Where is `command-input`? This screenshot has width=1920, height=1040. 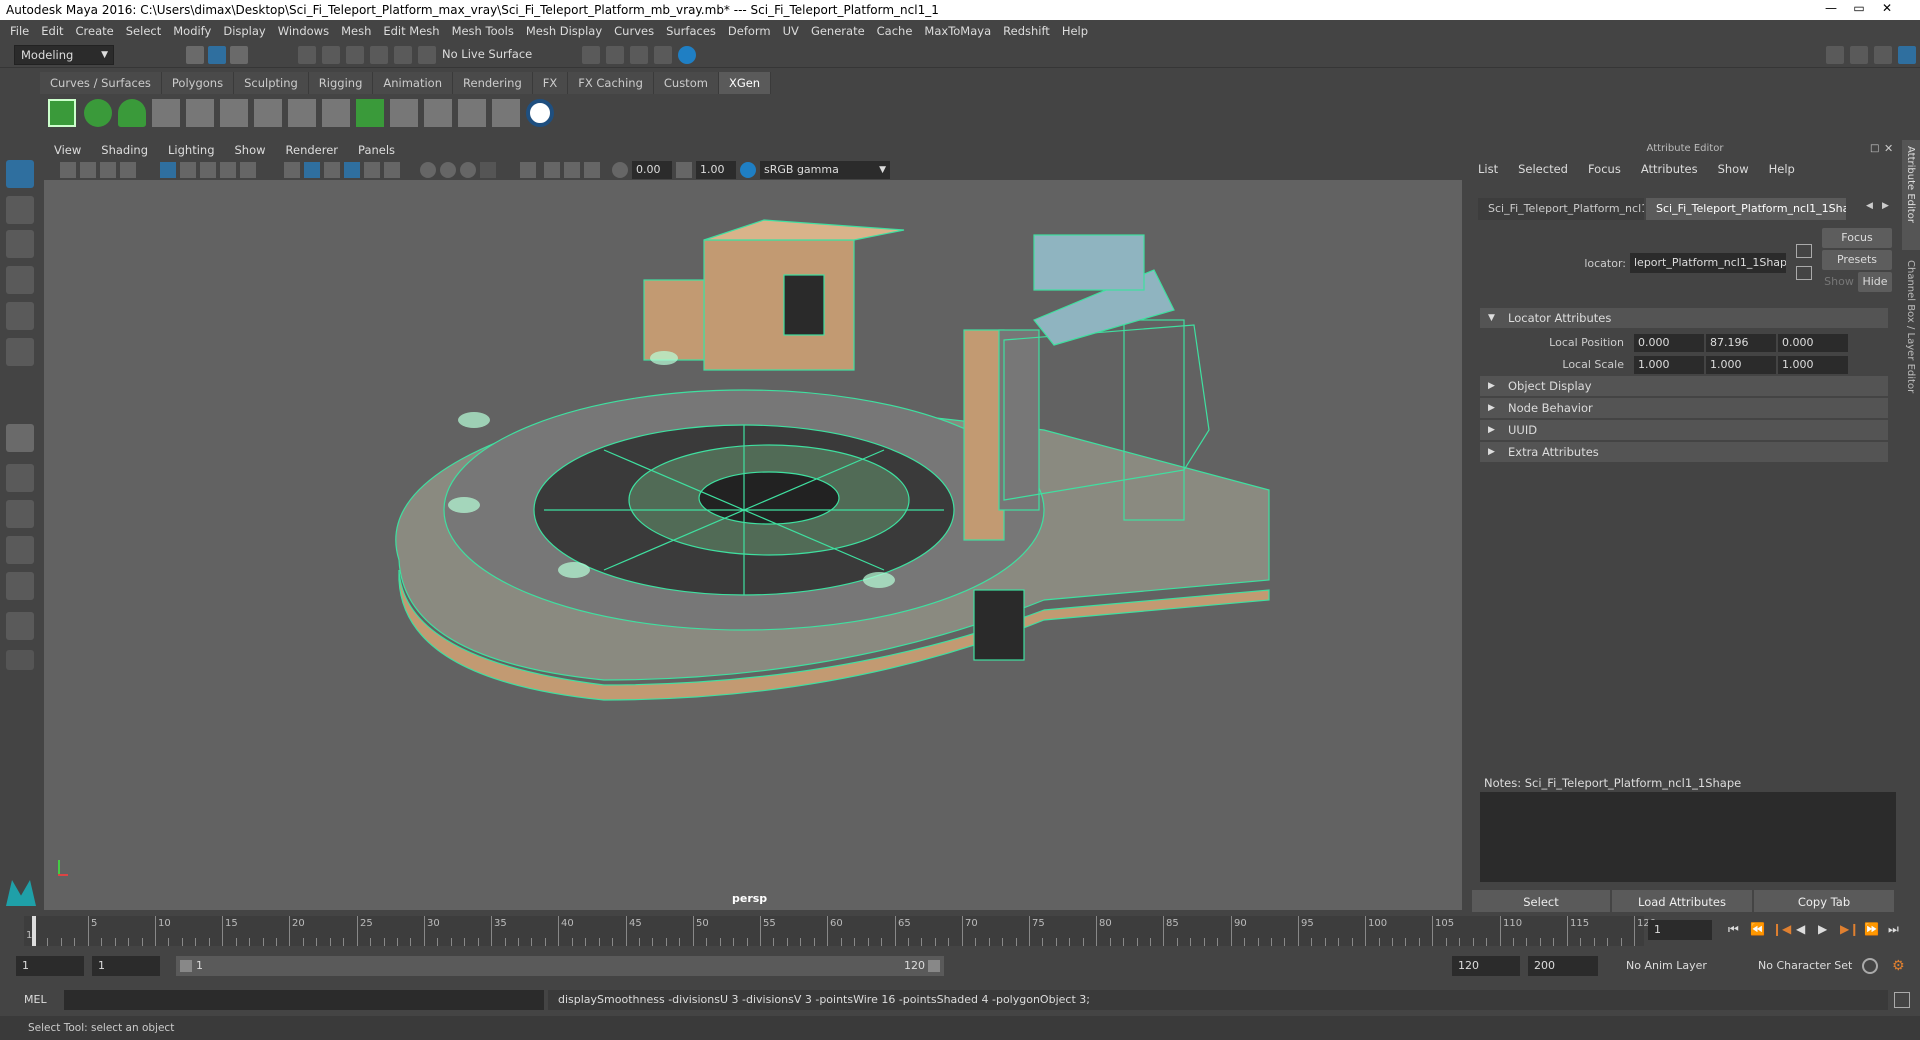
command-input is located at coordinates (304, 1000).